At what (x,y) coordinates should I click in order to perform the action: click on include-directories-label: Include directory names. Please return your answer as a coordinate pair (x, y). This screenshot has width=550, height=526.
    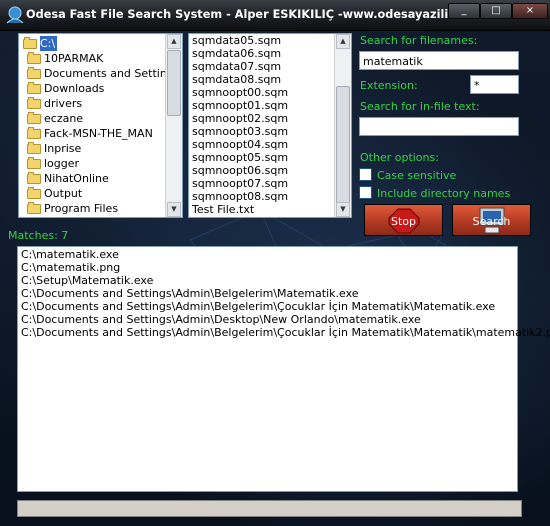
    Looking at the image, I should click on (444, 193).